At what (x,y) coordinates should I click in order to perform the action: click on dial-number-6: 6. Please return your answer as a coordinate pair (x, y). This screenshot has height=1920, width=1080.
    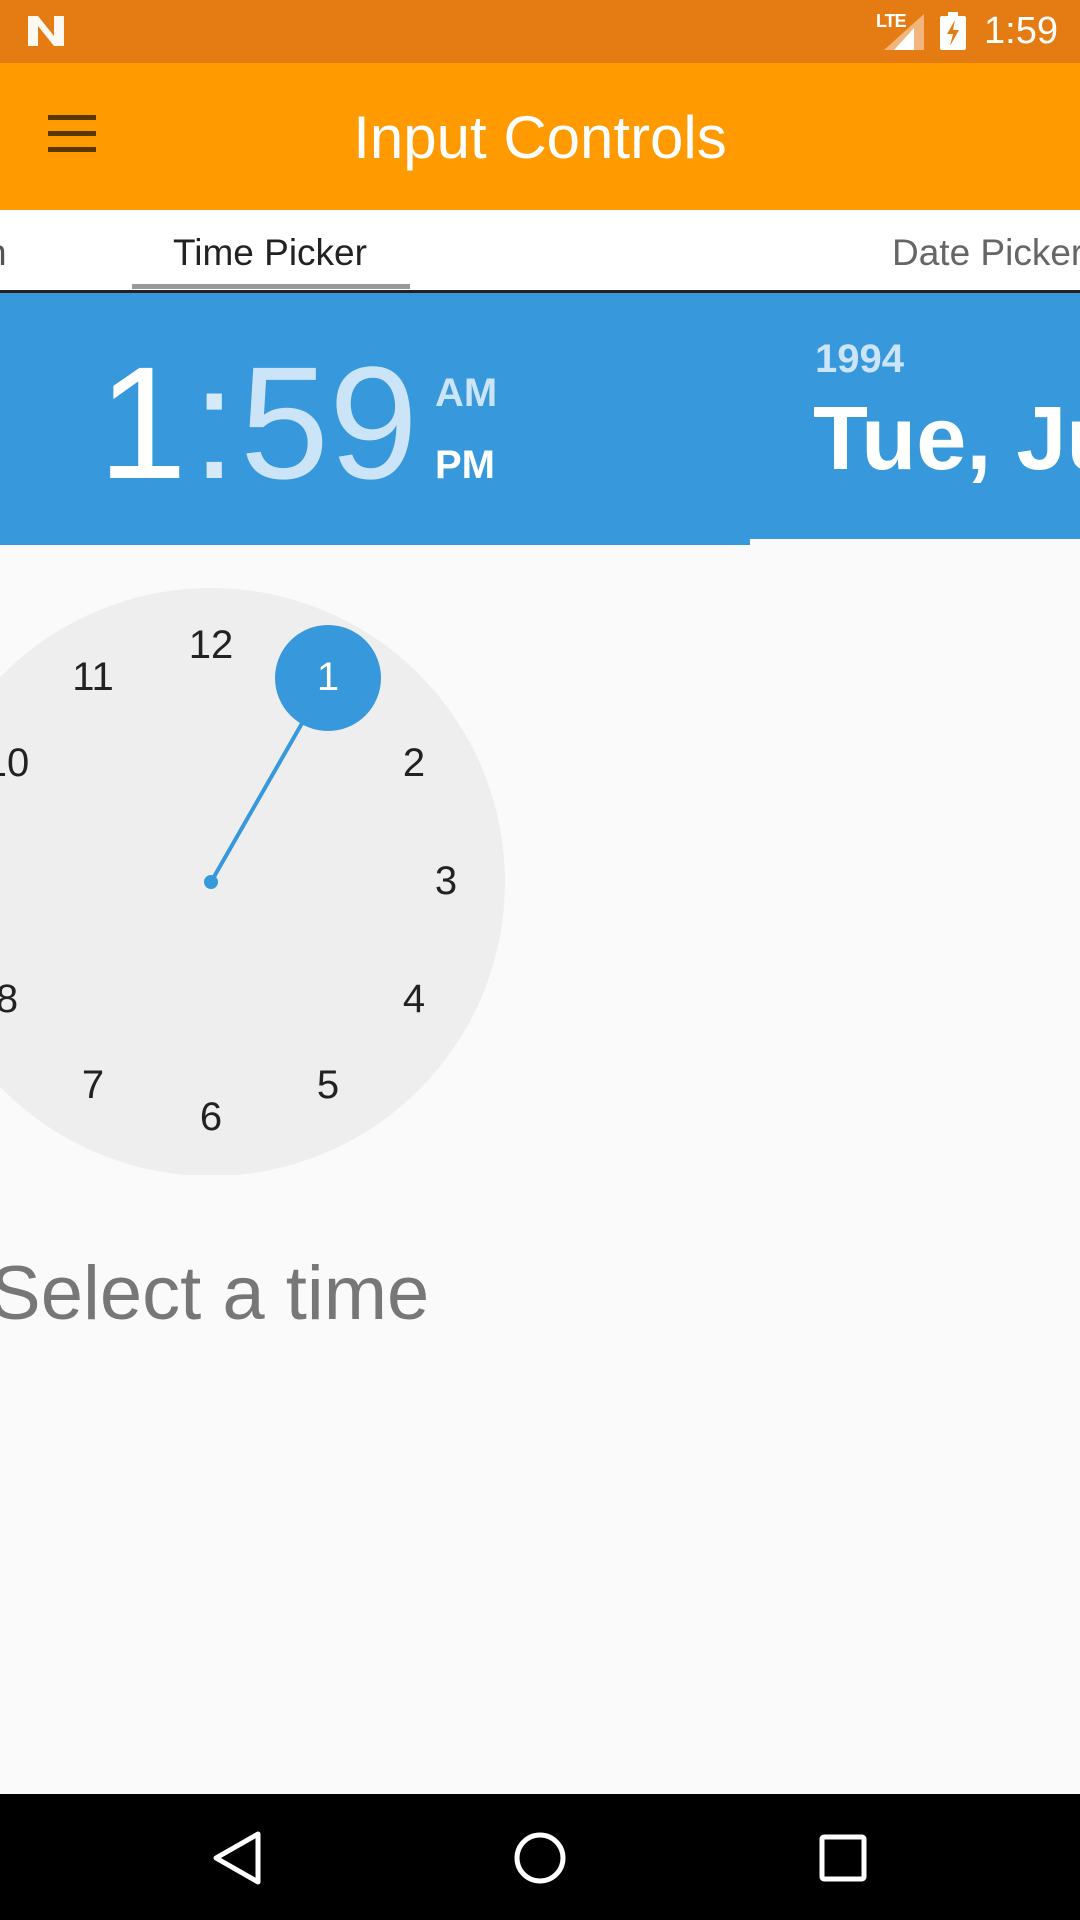
    Looking at the image, I should click on (211, 1117).